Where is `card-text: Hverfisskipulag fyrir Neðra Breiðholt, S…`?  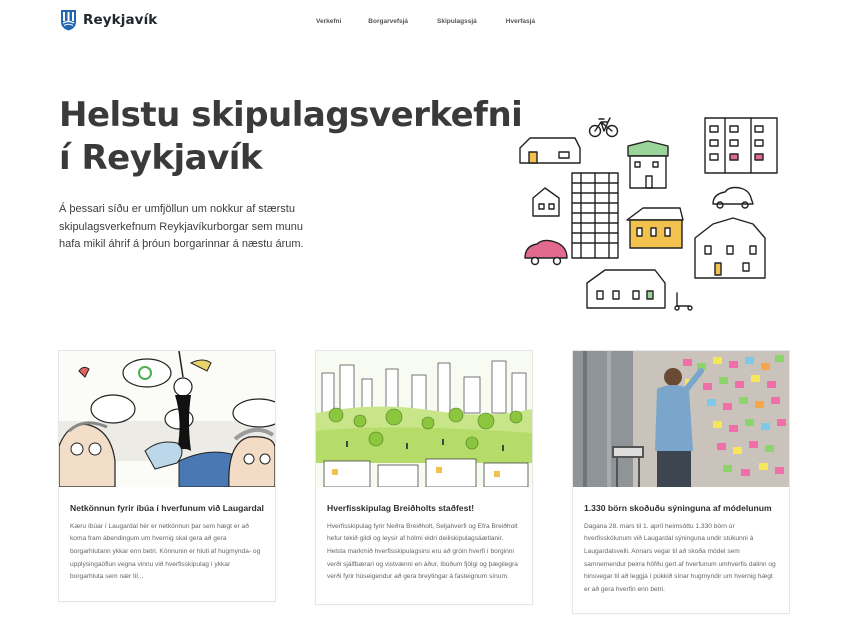
card-text: Hverfisskipulag fyrir Neðra Breiðholt, S… is located at coordinates (422, 551).